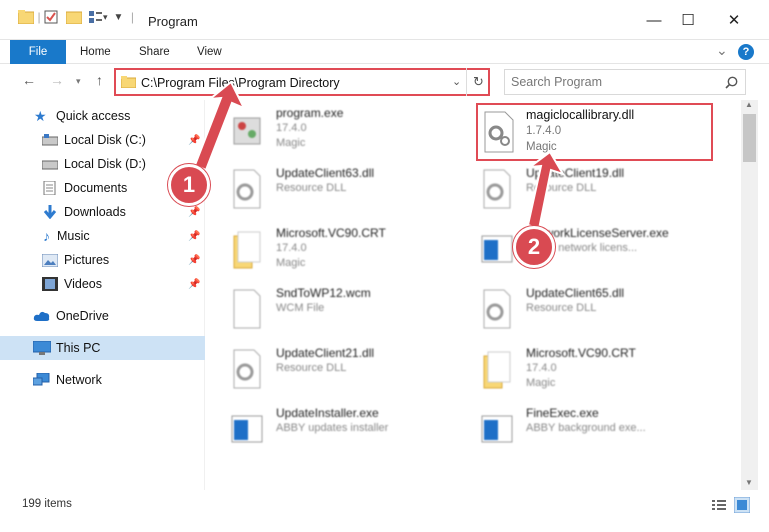  What do you see at coordinates (41, 379) in the screenshot?
I see `network-icon` at bounding box center [41, 379].